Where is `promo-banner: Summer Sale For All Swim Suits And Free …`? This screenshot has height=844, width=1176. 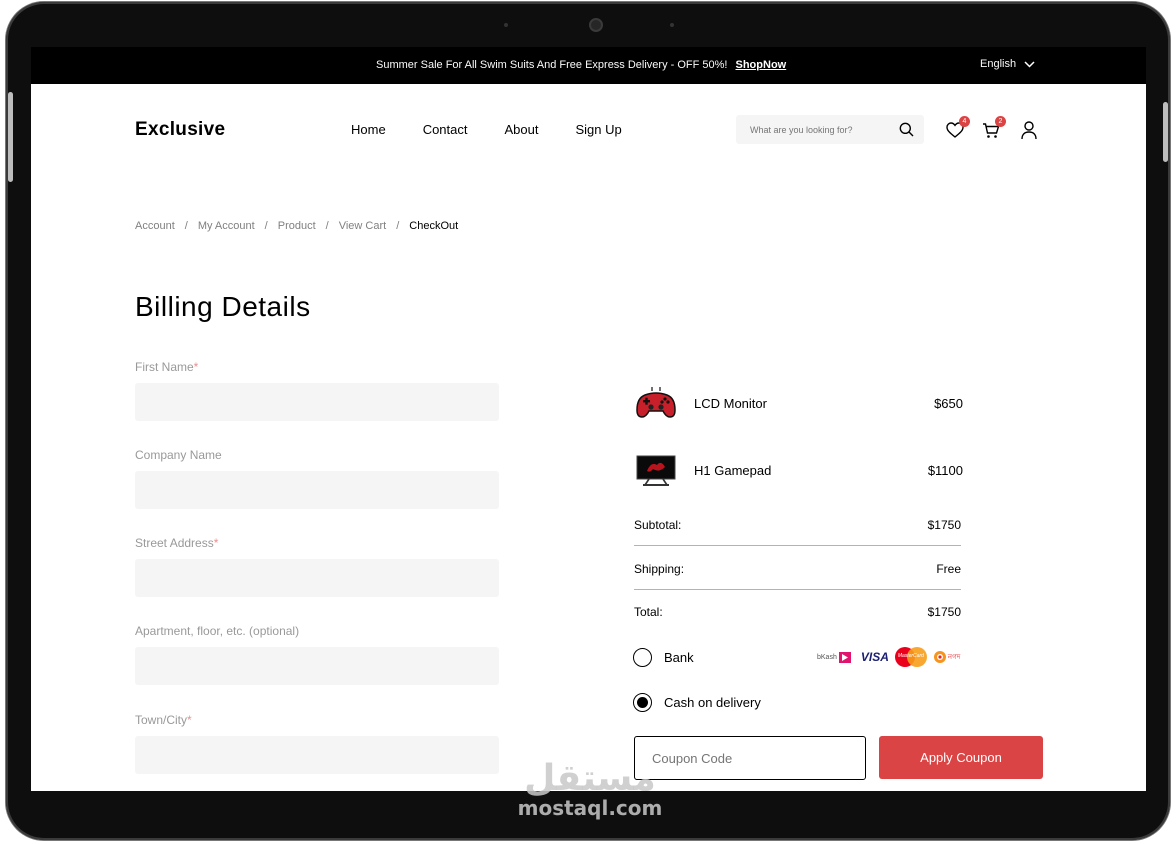
promo-banner: Summer Sale For All Swim Suits And Free … is located at coordinates (588, 65).